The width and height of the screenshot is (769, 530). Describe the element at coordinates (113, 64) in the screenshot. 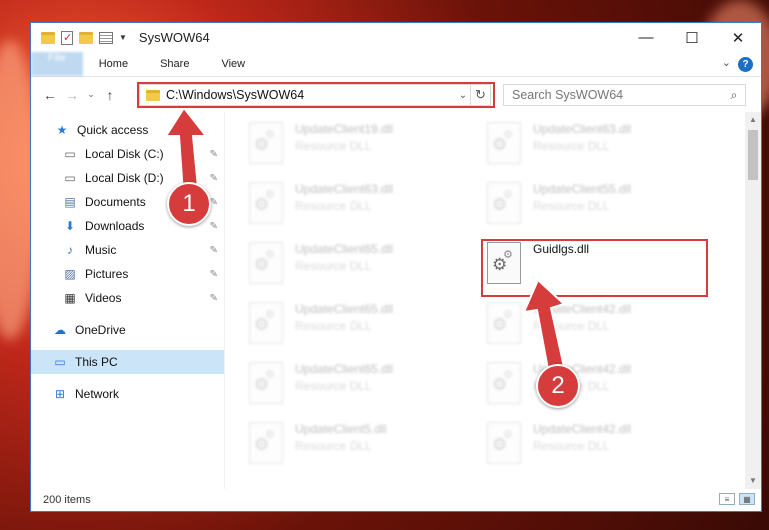

I see `tab-home: Home` at that location.